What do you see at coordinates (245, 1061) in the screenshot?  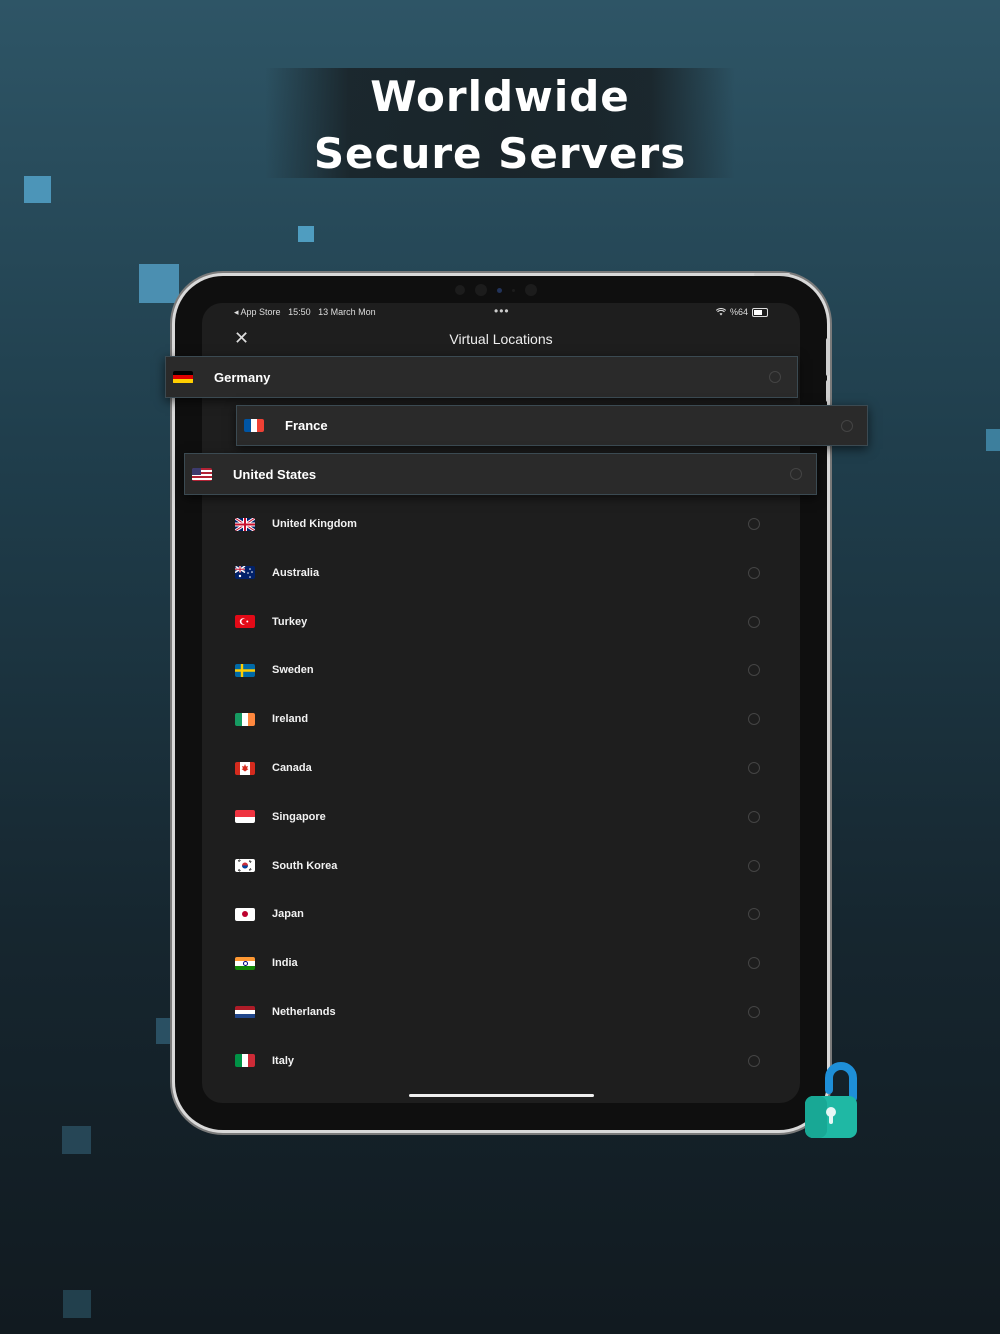 I see `flag-it-icon` at bounding box center [245, 1061].